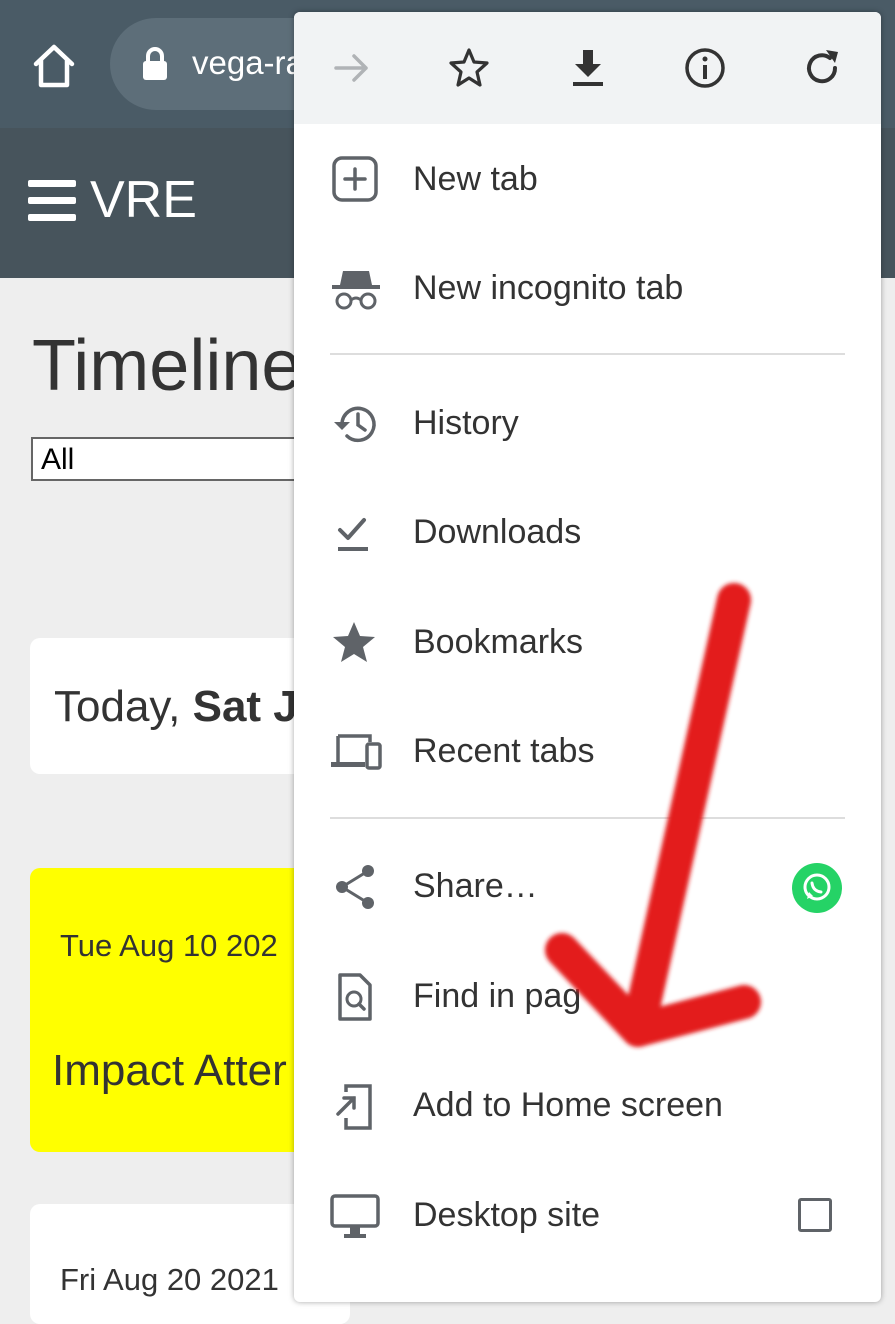  I want to click on menu-item-label: Desktop site, so click(507, 1215).